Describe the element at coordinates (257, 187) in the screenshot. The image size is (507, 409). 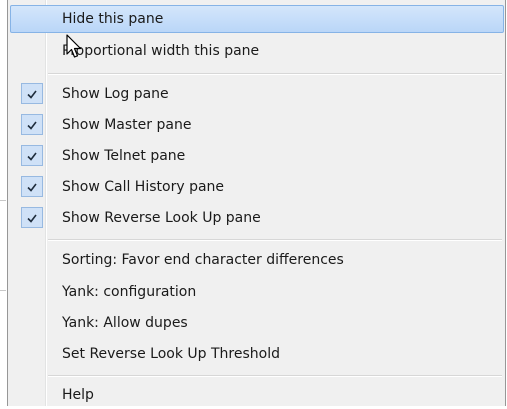
I see `menu-item-show-call-history-pane: Show Call History pane` at that location.